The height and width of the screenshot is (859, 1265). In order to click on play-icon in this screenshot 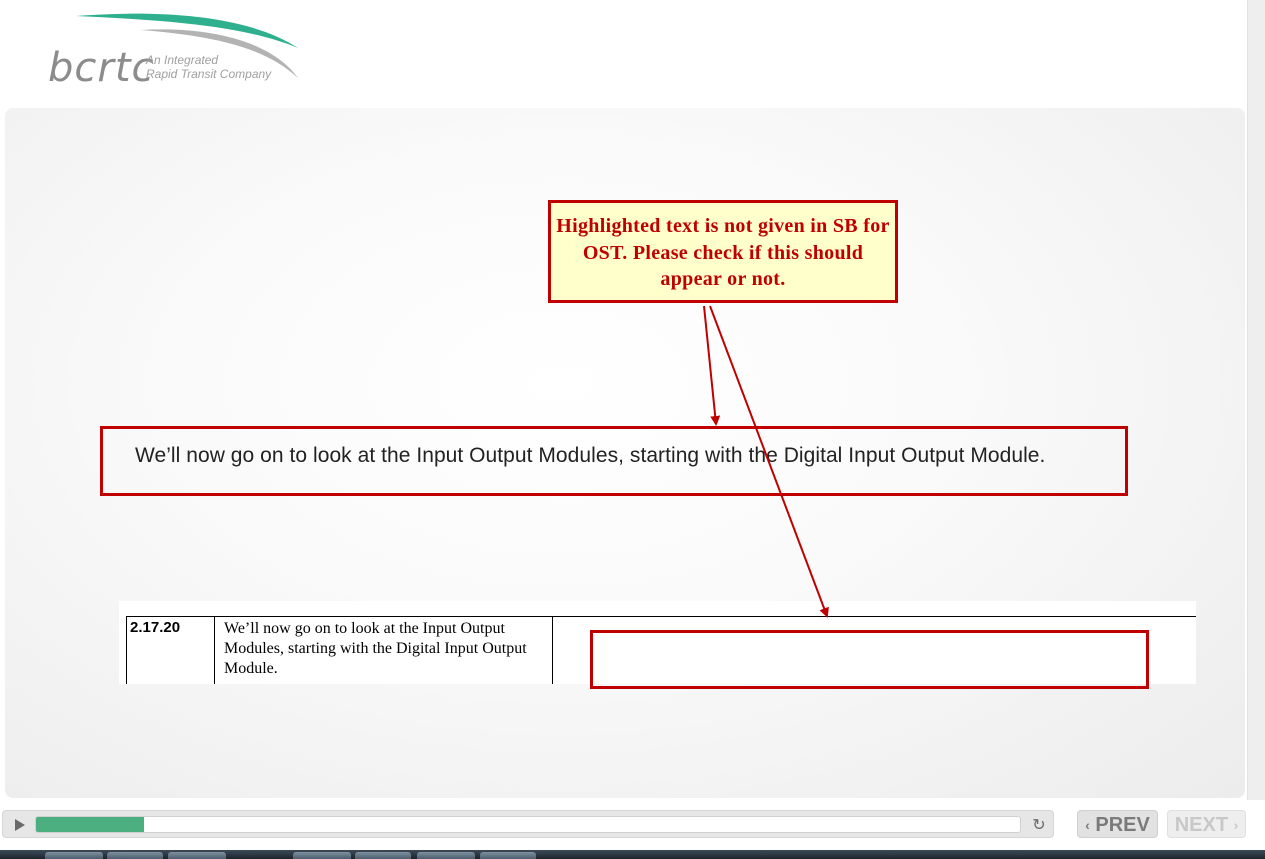, I will do `click(20, 825)`.